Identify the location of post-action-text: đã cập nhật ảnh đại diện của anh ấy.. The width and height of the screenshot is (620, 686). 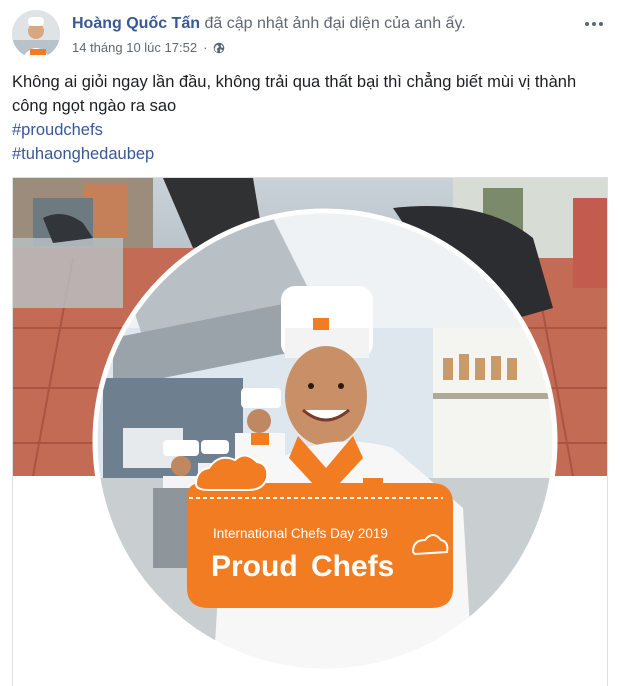
(335, 23).